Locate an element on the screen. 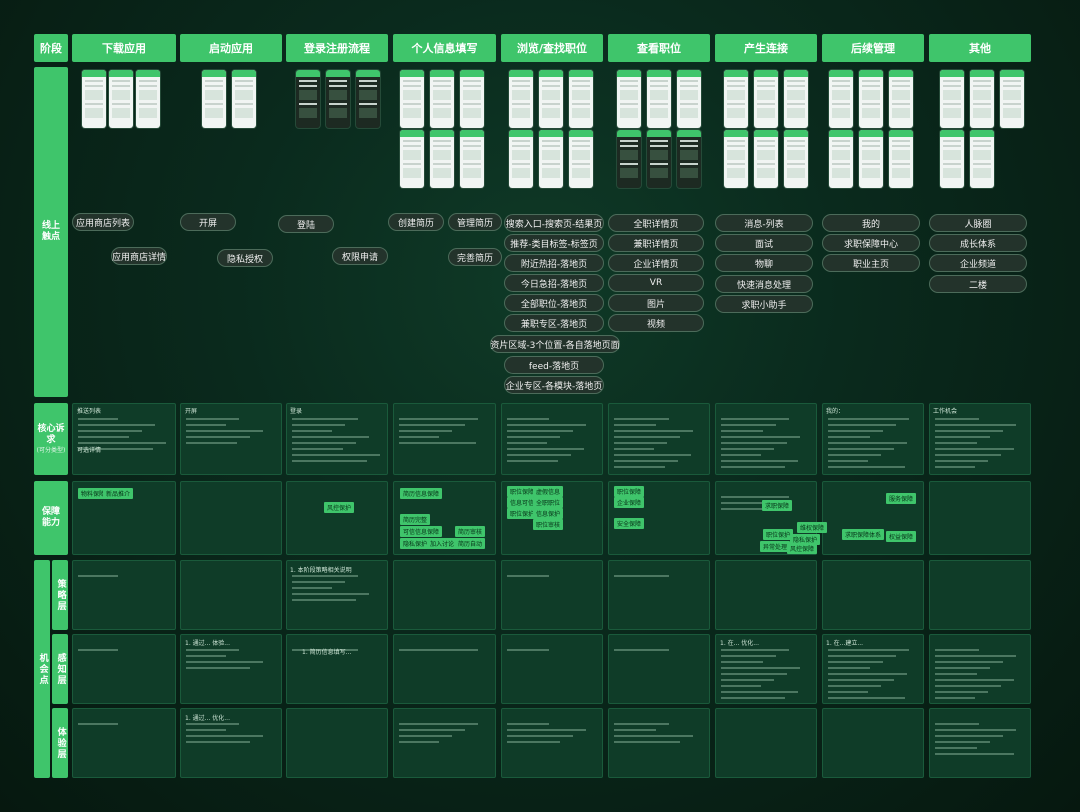  touchpoint-search: 搜索入口-搜索页-结果页 is located at coordinates (554, 223).